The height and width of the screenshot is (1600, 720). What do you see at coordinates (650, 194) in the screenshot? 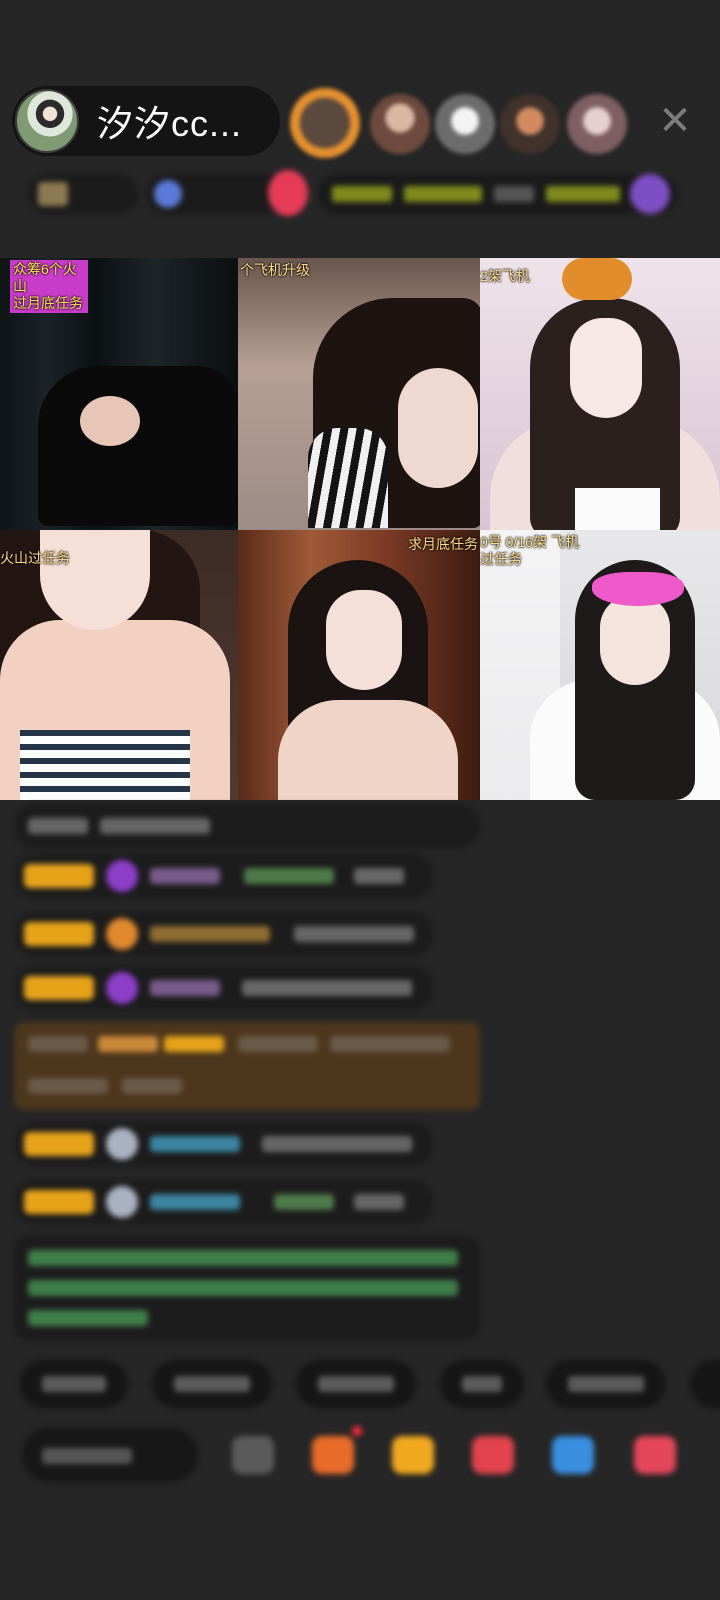
I see `gem-icon` at bounding box center [650, 194].